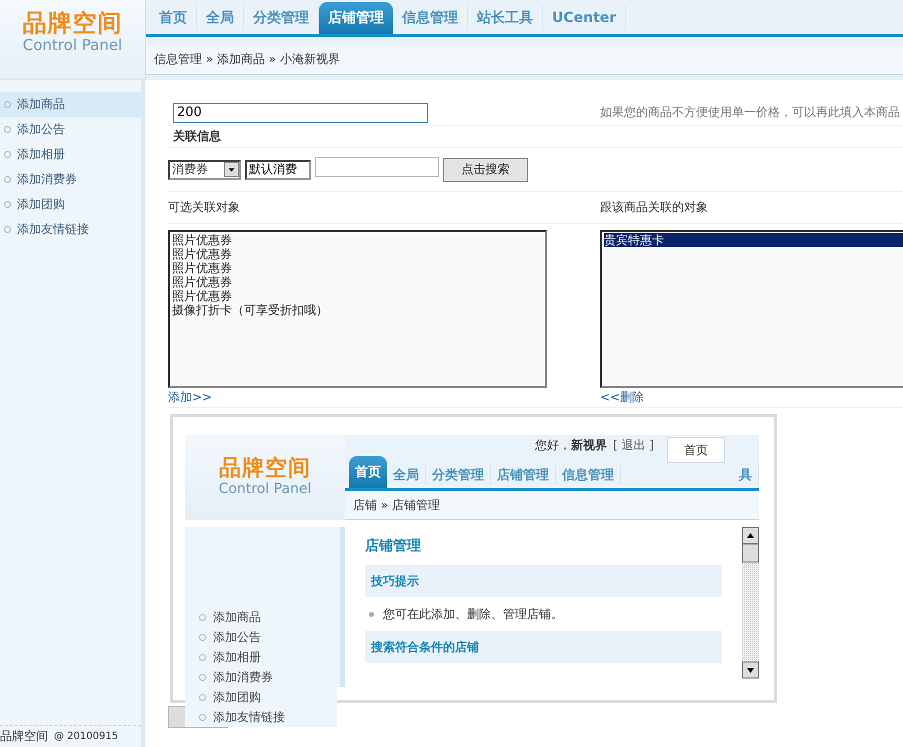 Image resolution: width=903 pixels, height=747 pixels. Describe the element at coordinates (204, 207) in the screenshot. I see `available-label: 可选关联对象` at that location.